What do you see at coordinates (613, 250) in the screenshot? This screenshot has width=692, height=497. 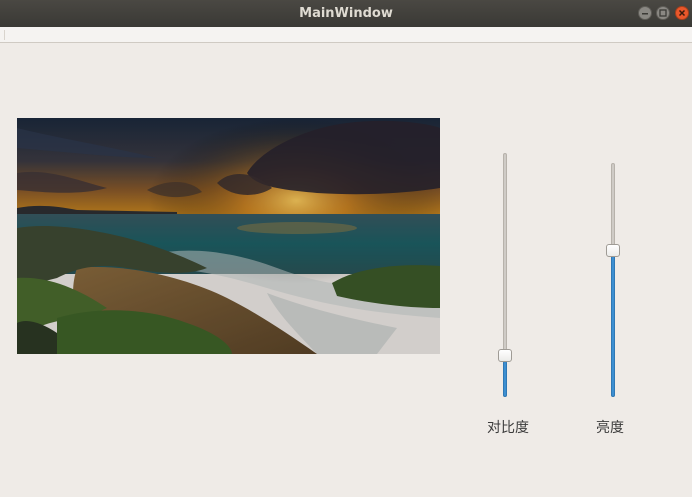 I see `brightness-slider-handle` at bounding box center [613, 250].